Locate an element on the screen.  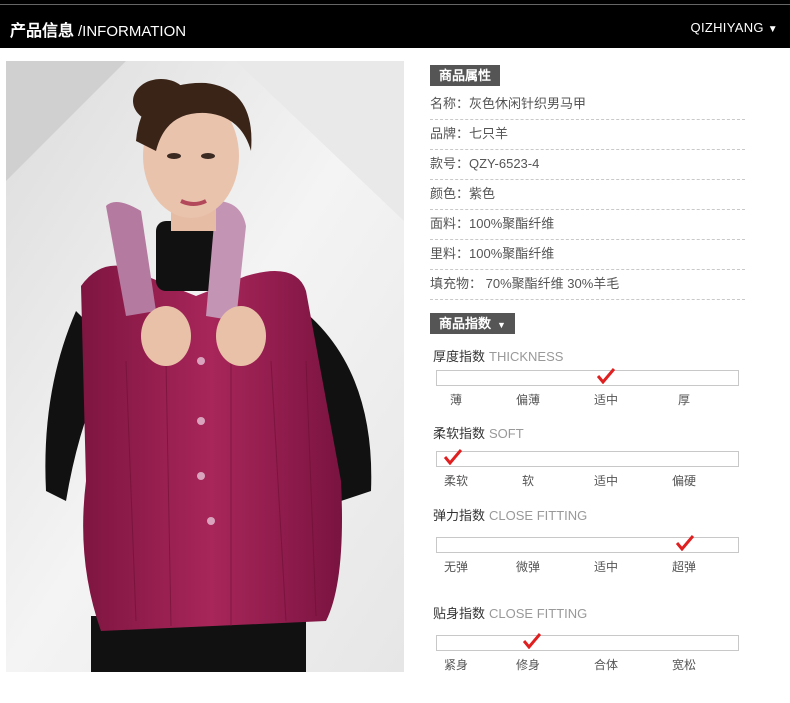
attributes-heading: 商品属性 is located at coordinates (465, 75).